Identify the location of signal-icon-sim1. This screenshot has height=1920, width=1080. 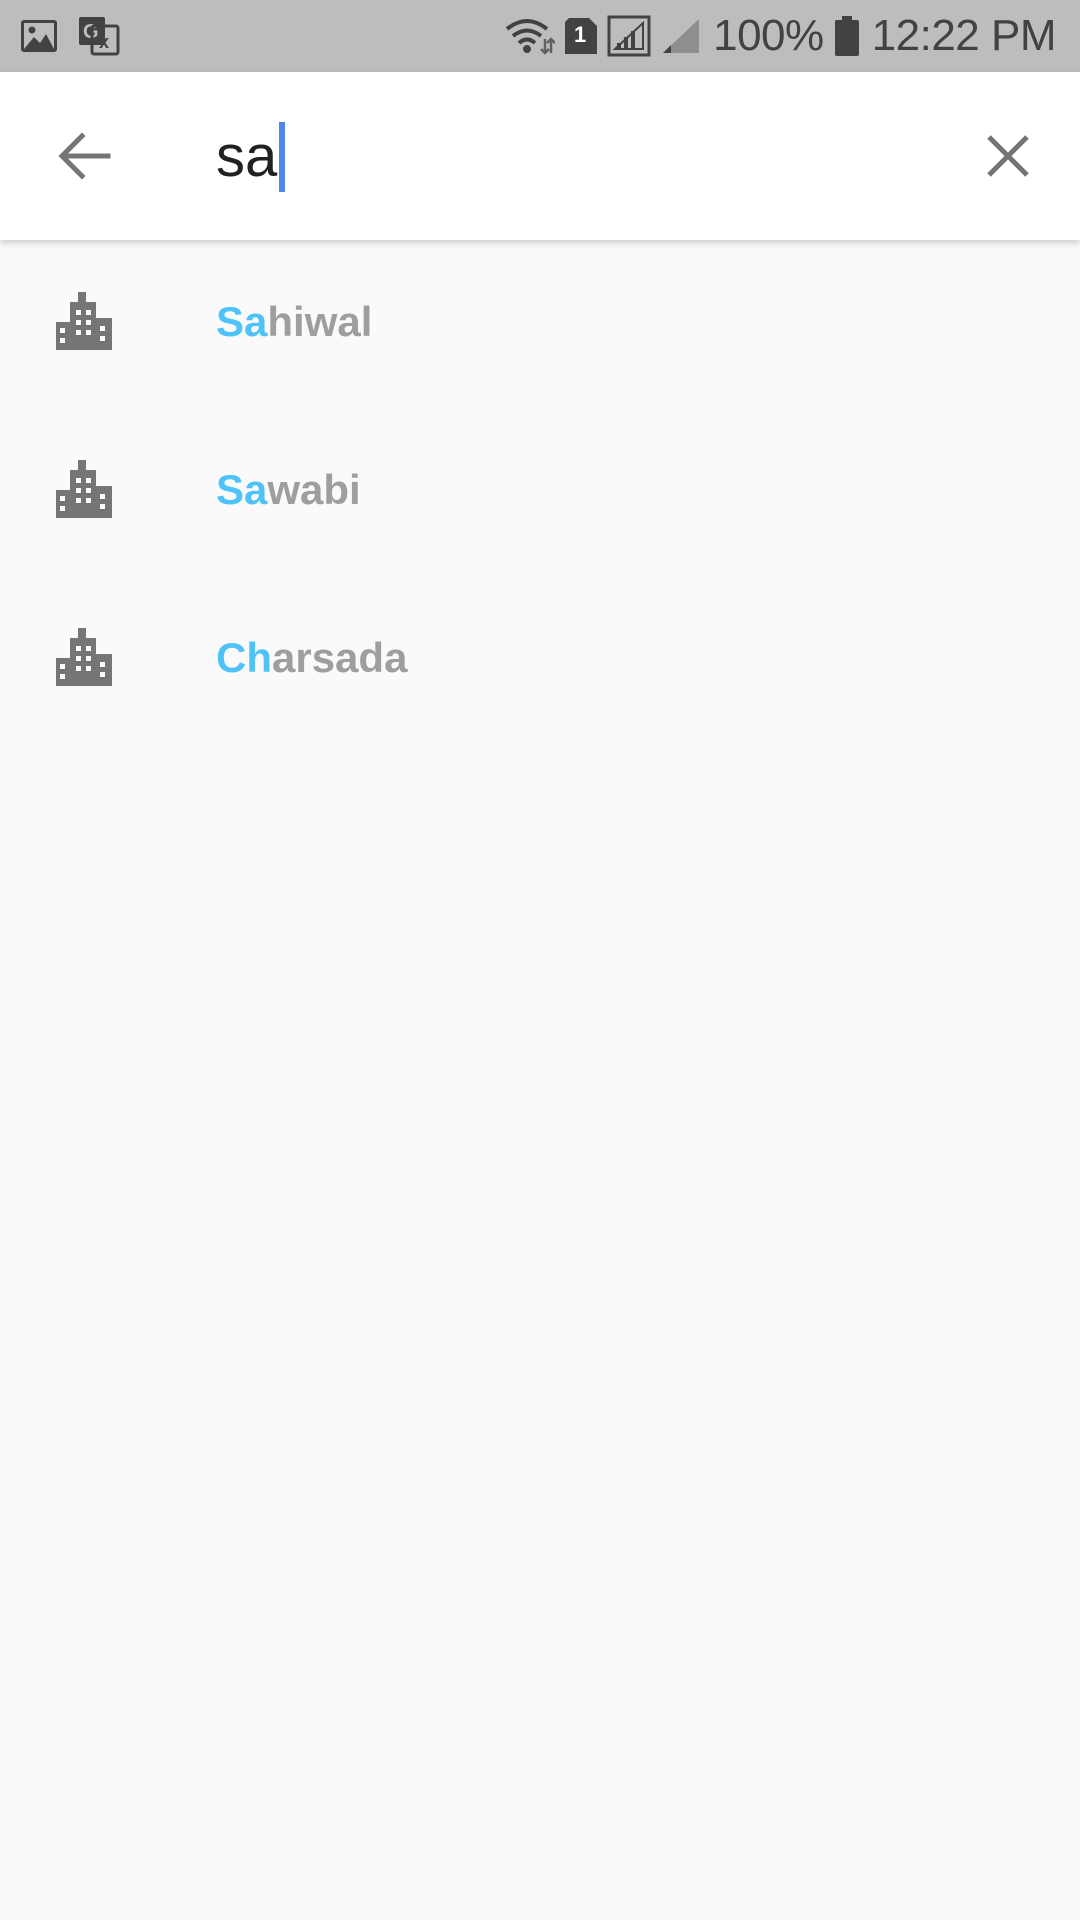
(629, 36).